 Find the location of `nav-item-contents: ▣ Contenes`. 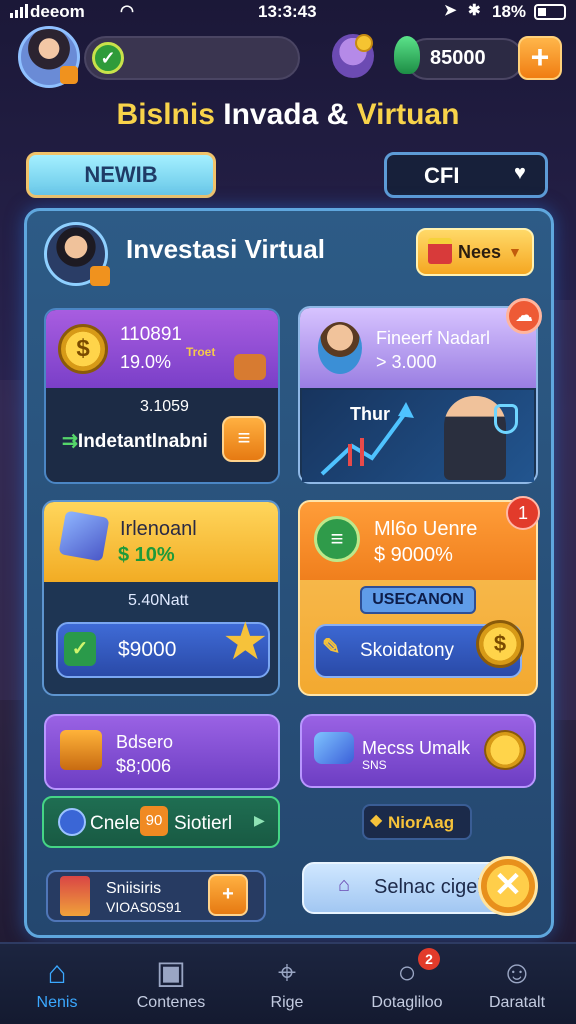

nav-item-contents: ▣ Contenes is located at coordinates (171, 982).